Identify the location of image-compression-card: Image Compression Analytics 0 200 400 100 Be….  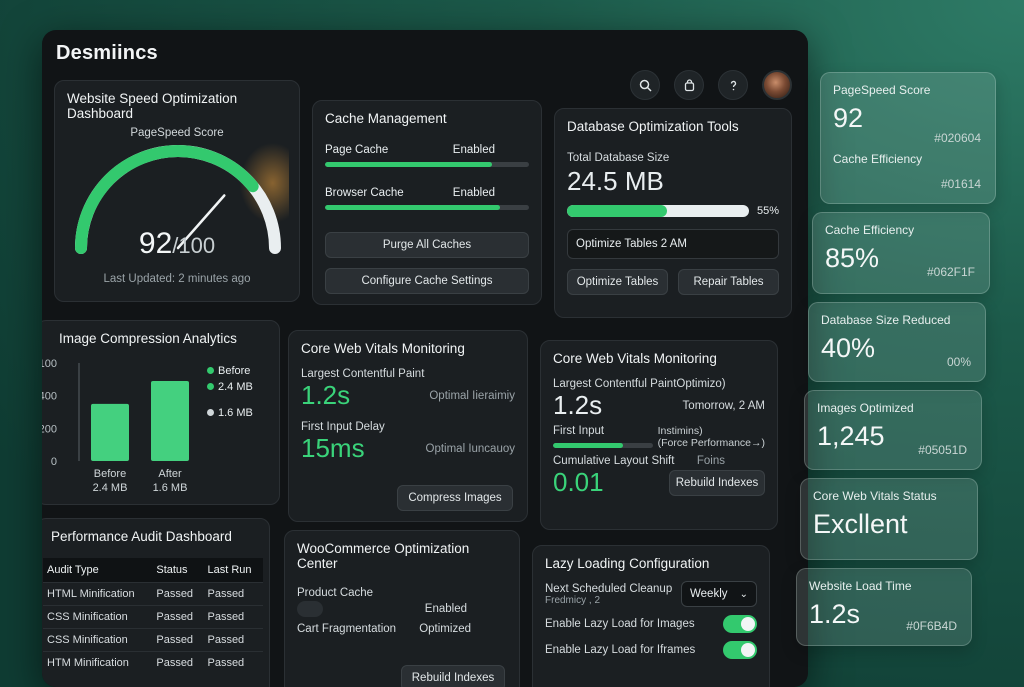
(161, 412).